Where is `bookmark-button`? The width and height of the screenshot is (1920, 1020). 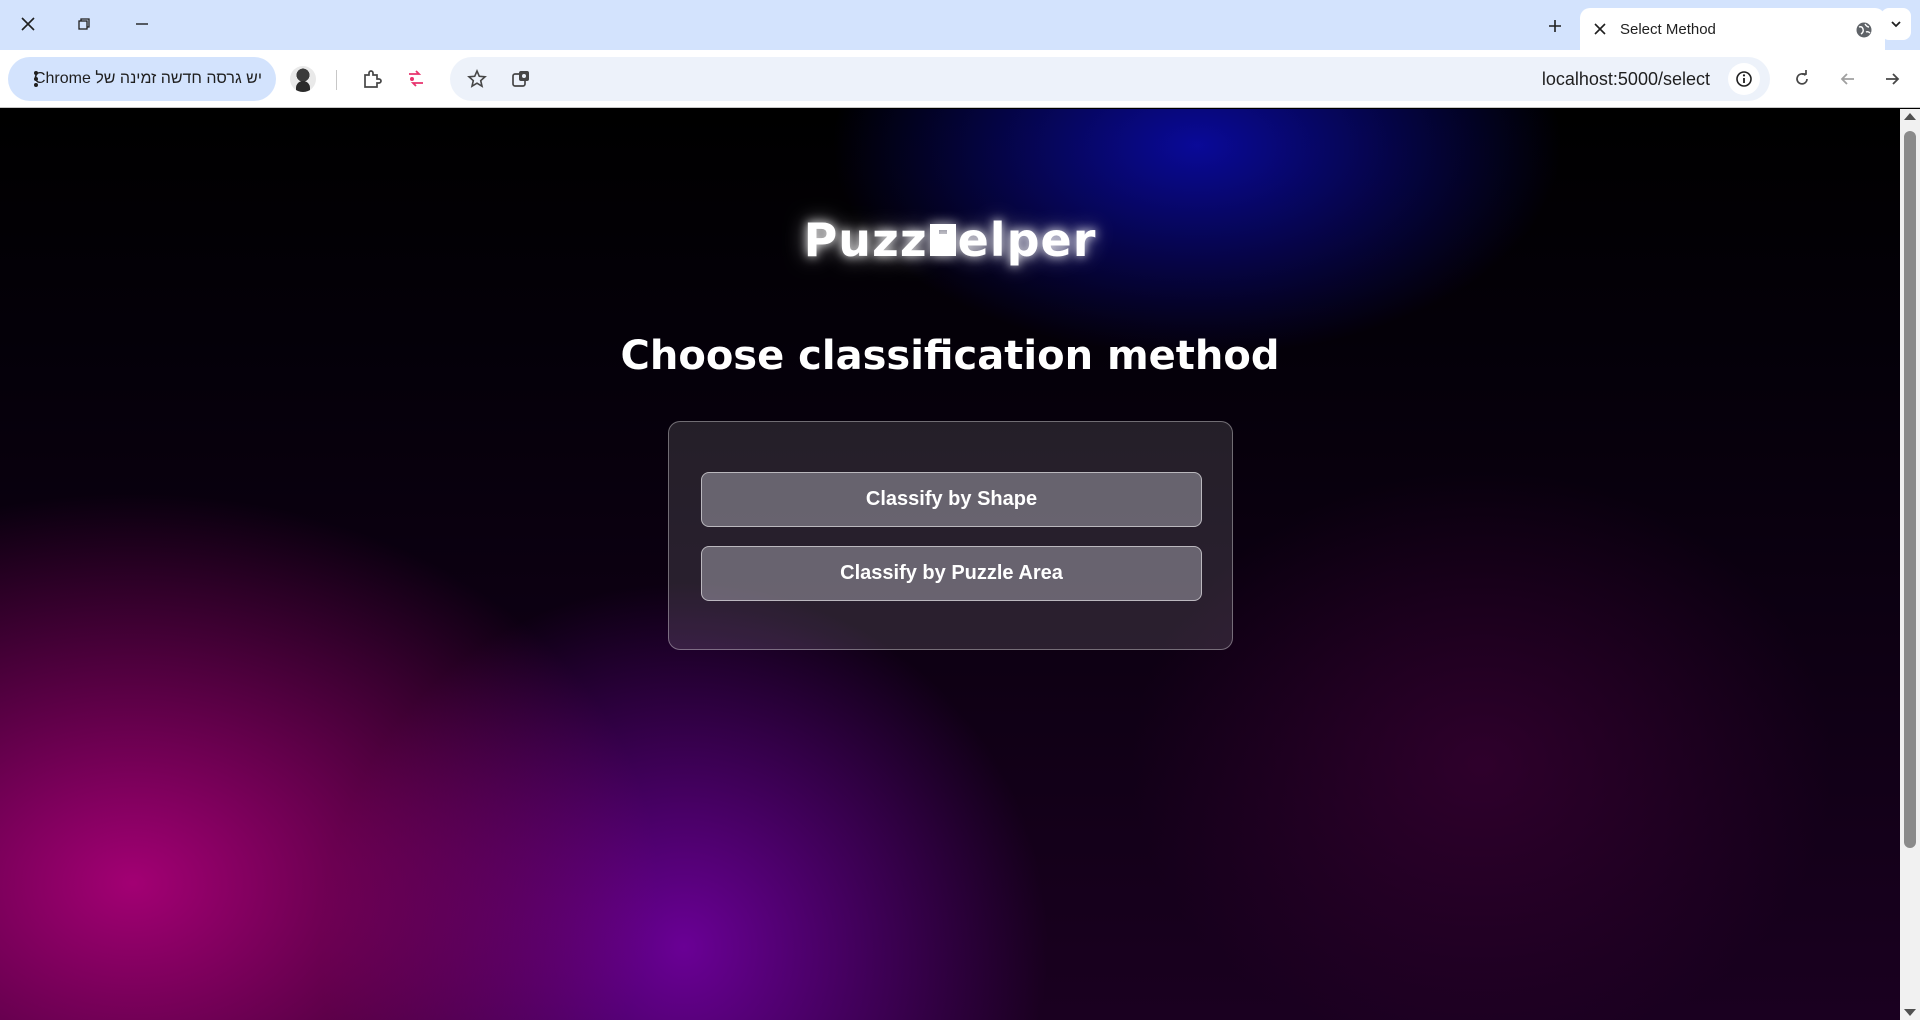
bookmark-button is located at coordinates (477, 79).